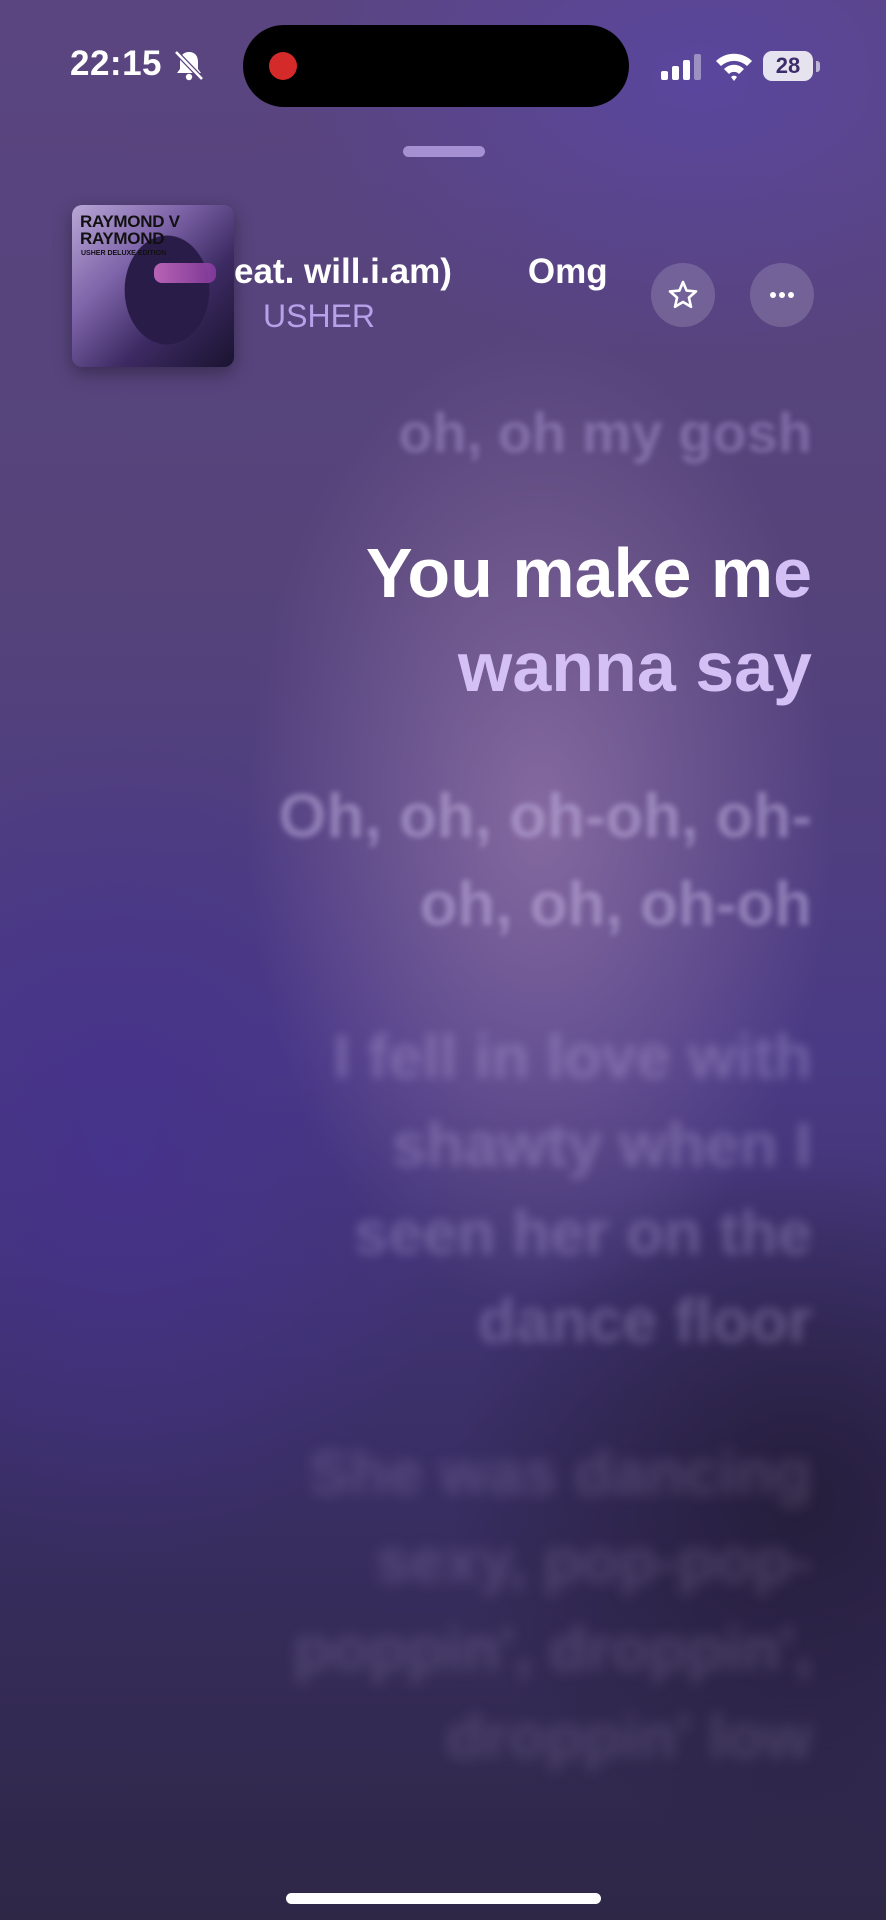  Describe the element at coordinates (681, 67) in the screenshot. I see `cellular-signal-icon` at that location.